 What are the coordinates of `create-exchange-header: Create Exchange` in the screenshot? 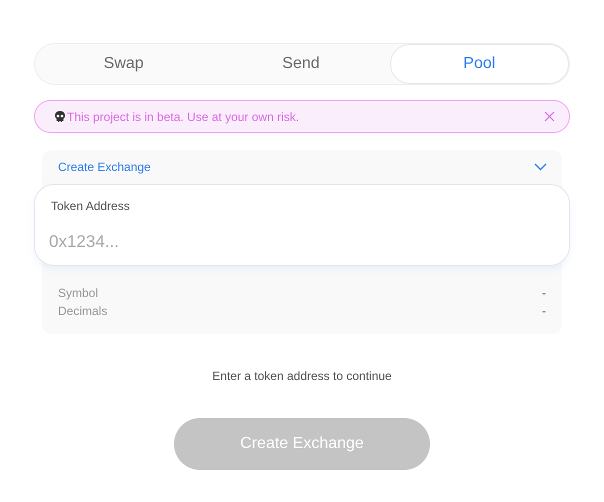 It's located at (302, 167).